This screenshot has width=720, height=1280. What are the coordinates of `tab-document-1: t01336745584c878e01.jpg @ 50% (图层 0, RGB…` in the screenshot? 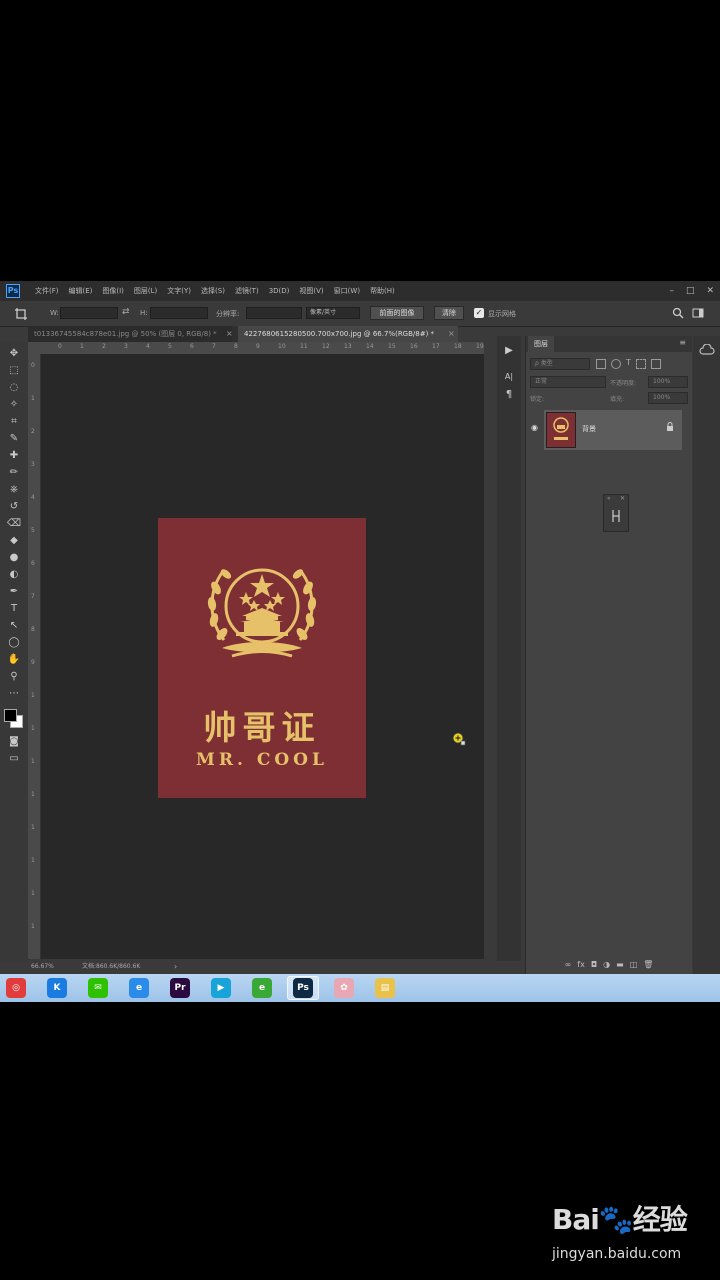 It's located at (130, 334).